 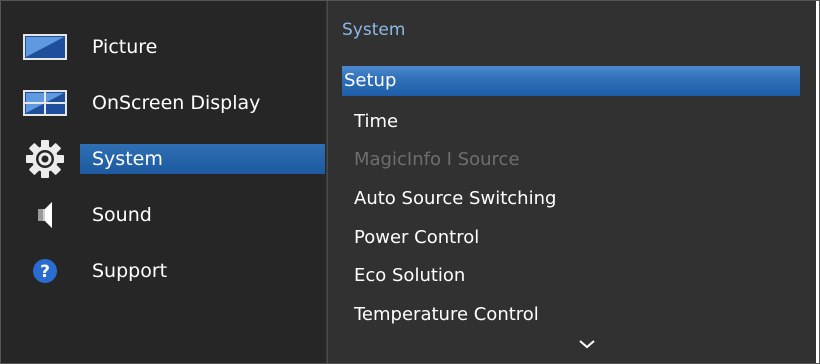 What do you see at coordinates (374, 30) in the screenshot?
I see `submenu-title: System` at bounding box center [374, 30].